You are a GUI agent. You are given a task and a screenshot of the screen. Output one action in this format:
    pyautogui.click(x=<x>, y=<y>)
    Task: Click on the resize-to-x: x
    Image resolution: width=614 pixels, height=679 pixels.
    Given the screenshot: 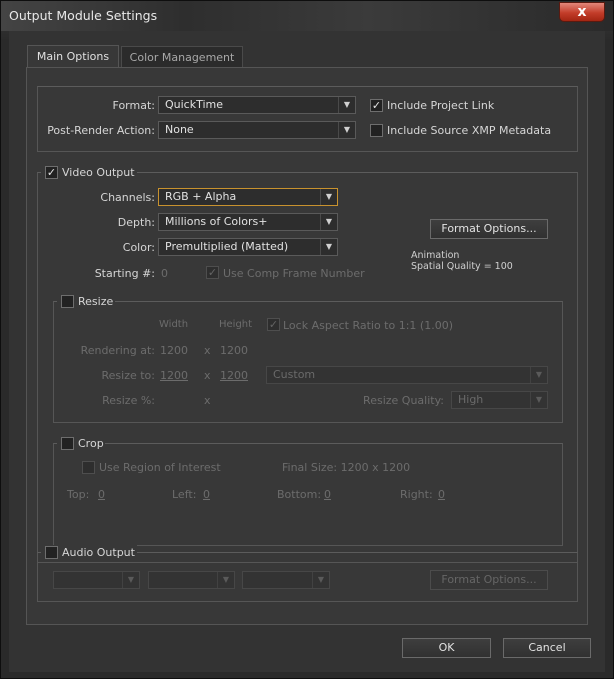 What is the action you would take?
    pyautogui.click(x=207, y=375)
    